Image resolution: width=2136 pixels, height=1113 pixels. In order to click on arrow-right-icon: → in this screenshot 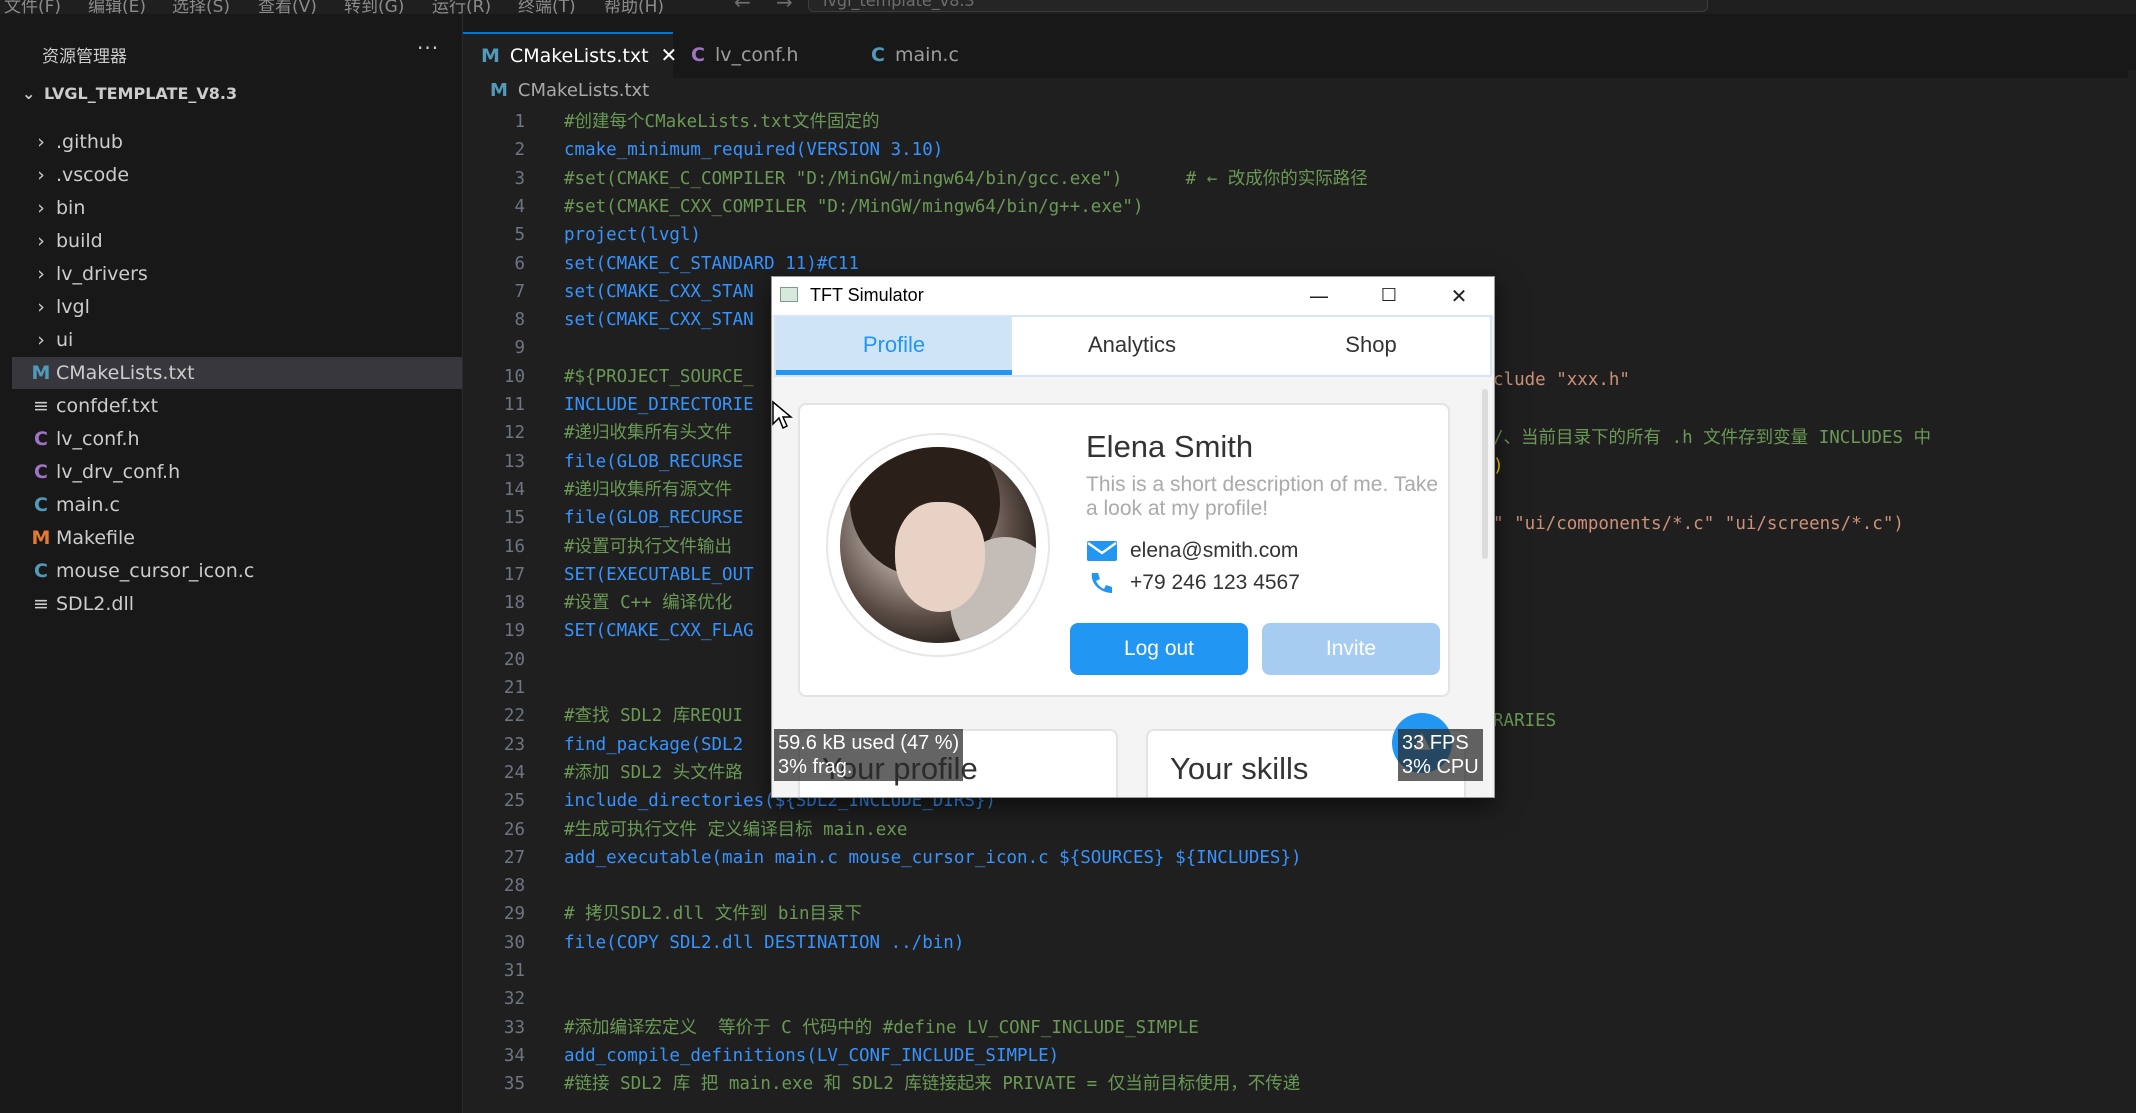, I will do `click(784, 7)`.